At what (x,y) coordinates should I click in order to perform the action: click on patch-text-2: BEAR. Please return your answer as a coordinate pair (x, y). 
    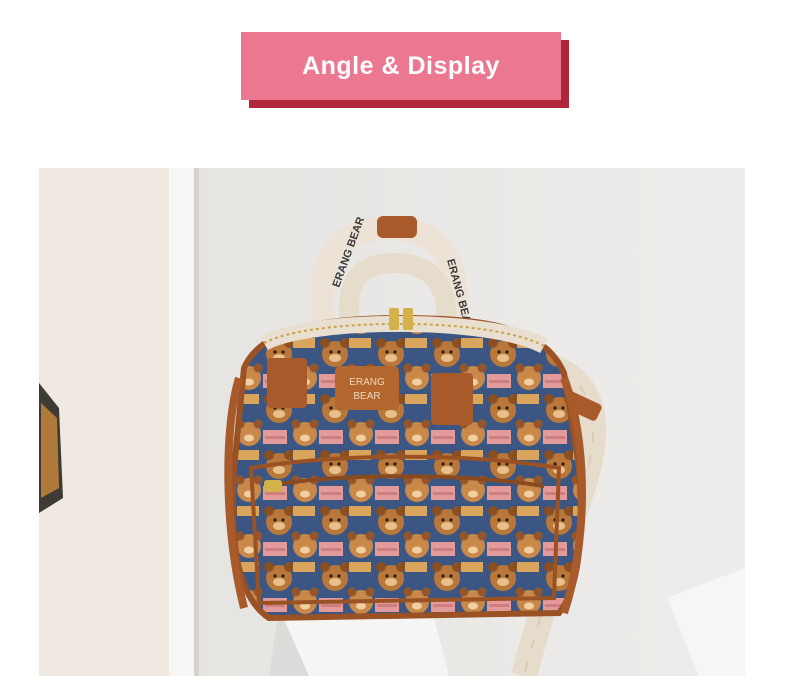
    Looking at the image, I should click on (366, 396).